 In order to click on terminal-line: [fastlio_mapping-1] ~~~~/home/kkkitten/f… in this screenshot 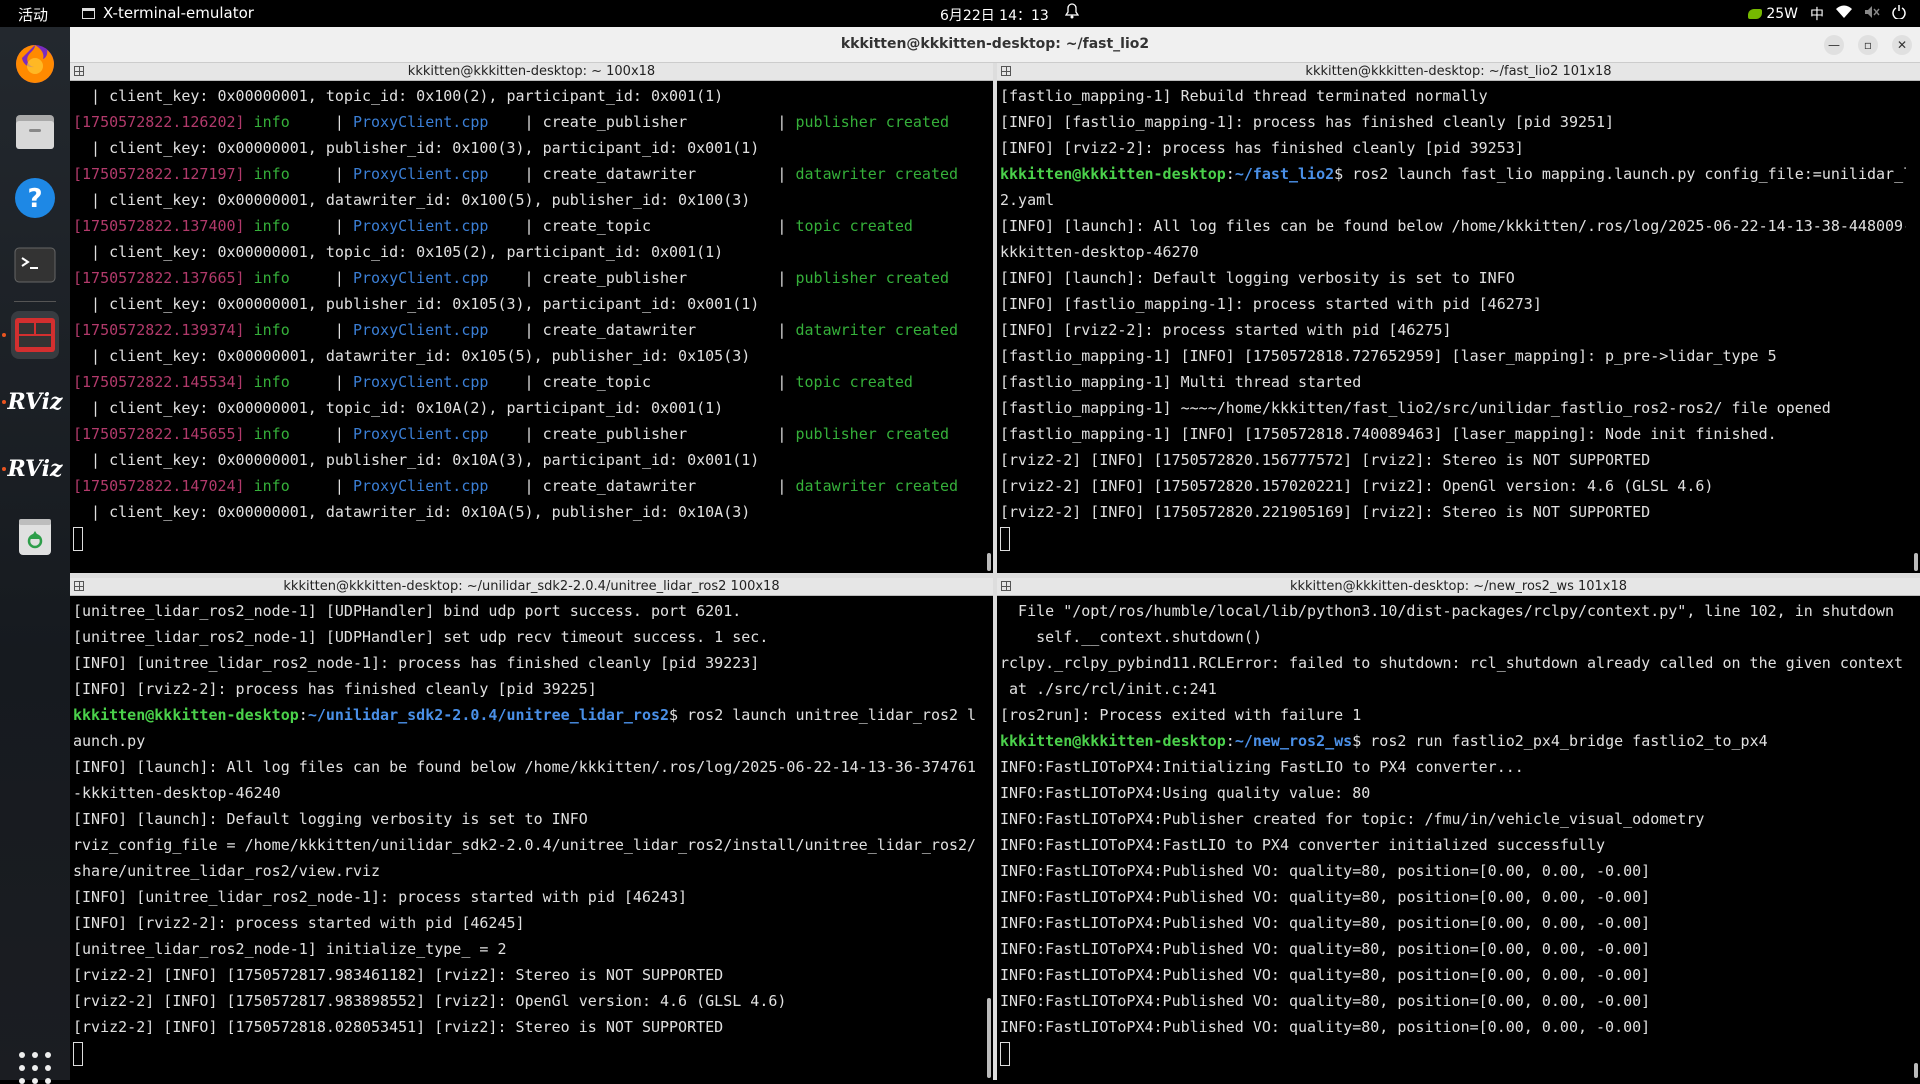, I will do `click(1453, 408)`.